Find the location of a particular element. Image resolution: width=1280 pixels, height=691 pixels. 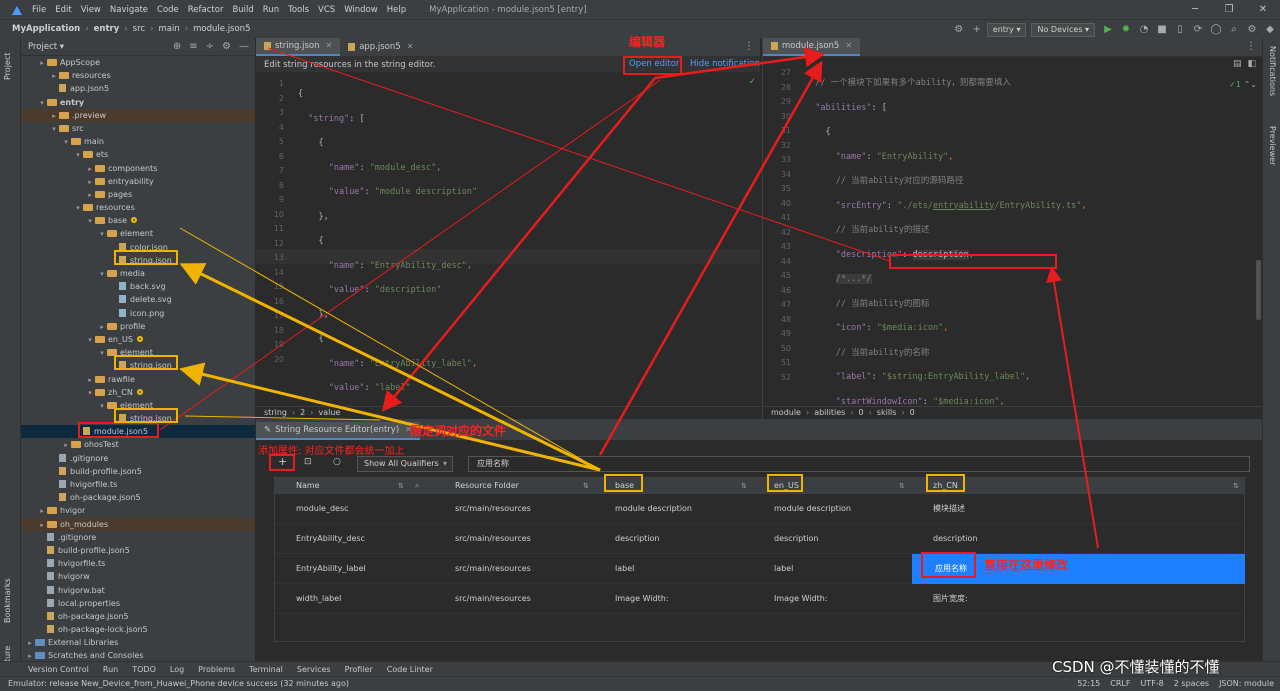

tree-item: oh-package.json5 is located at coordinates (138, 497).